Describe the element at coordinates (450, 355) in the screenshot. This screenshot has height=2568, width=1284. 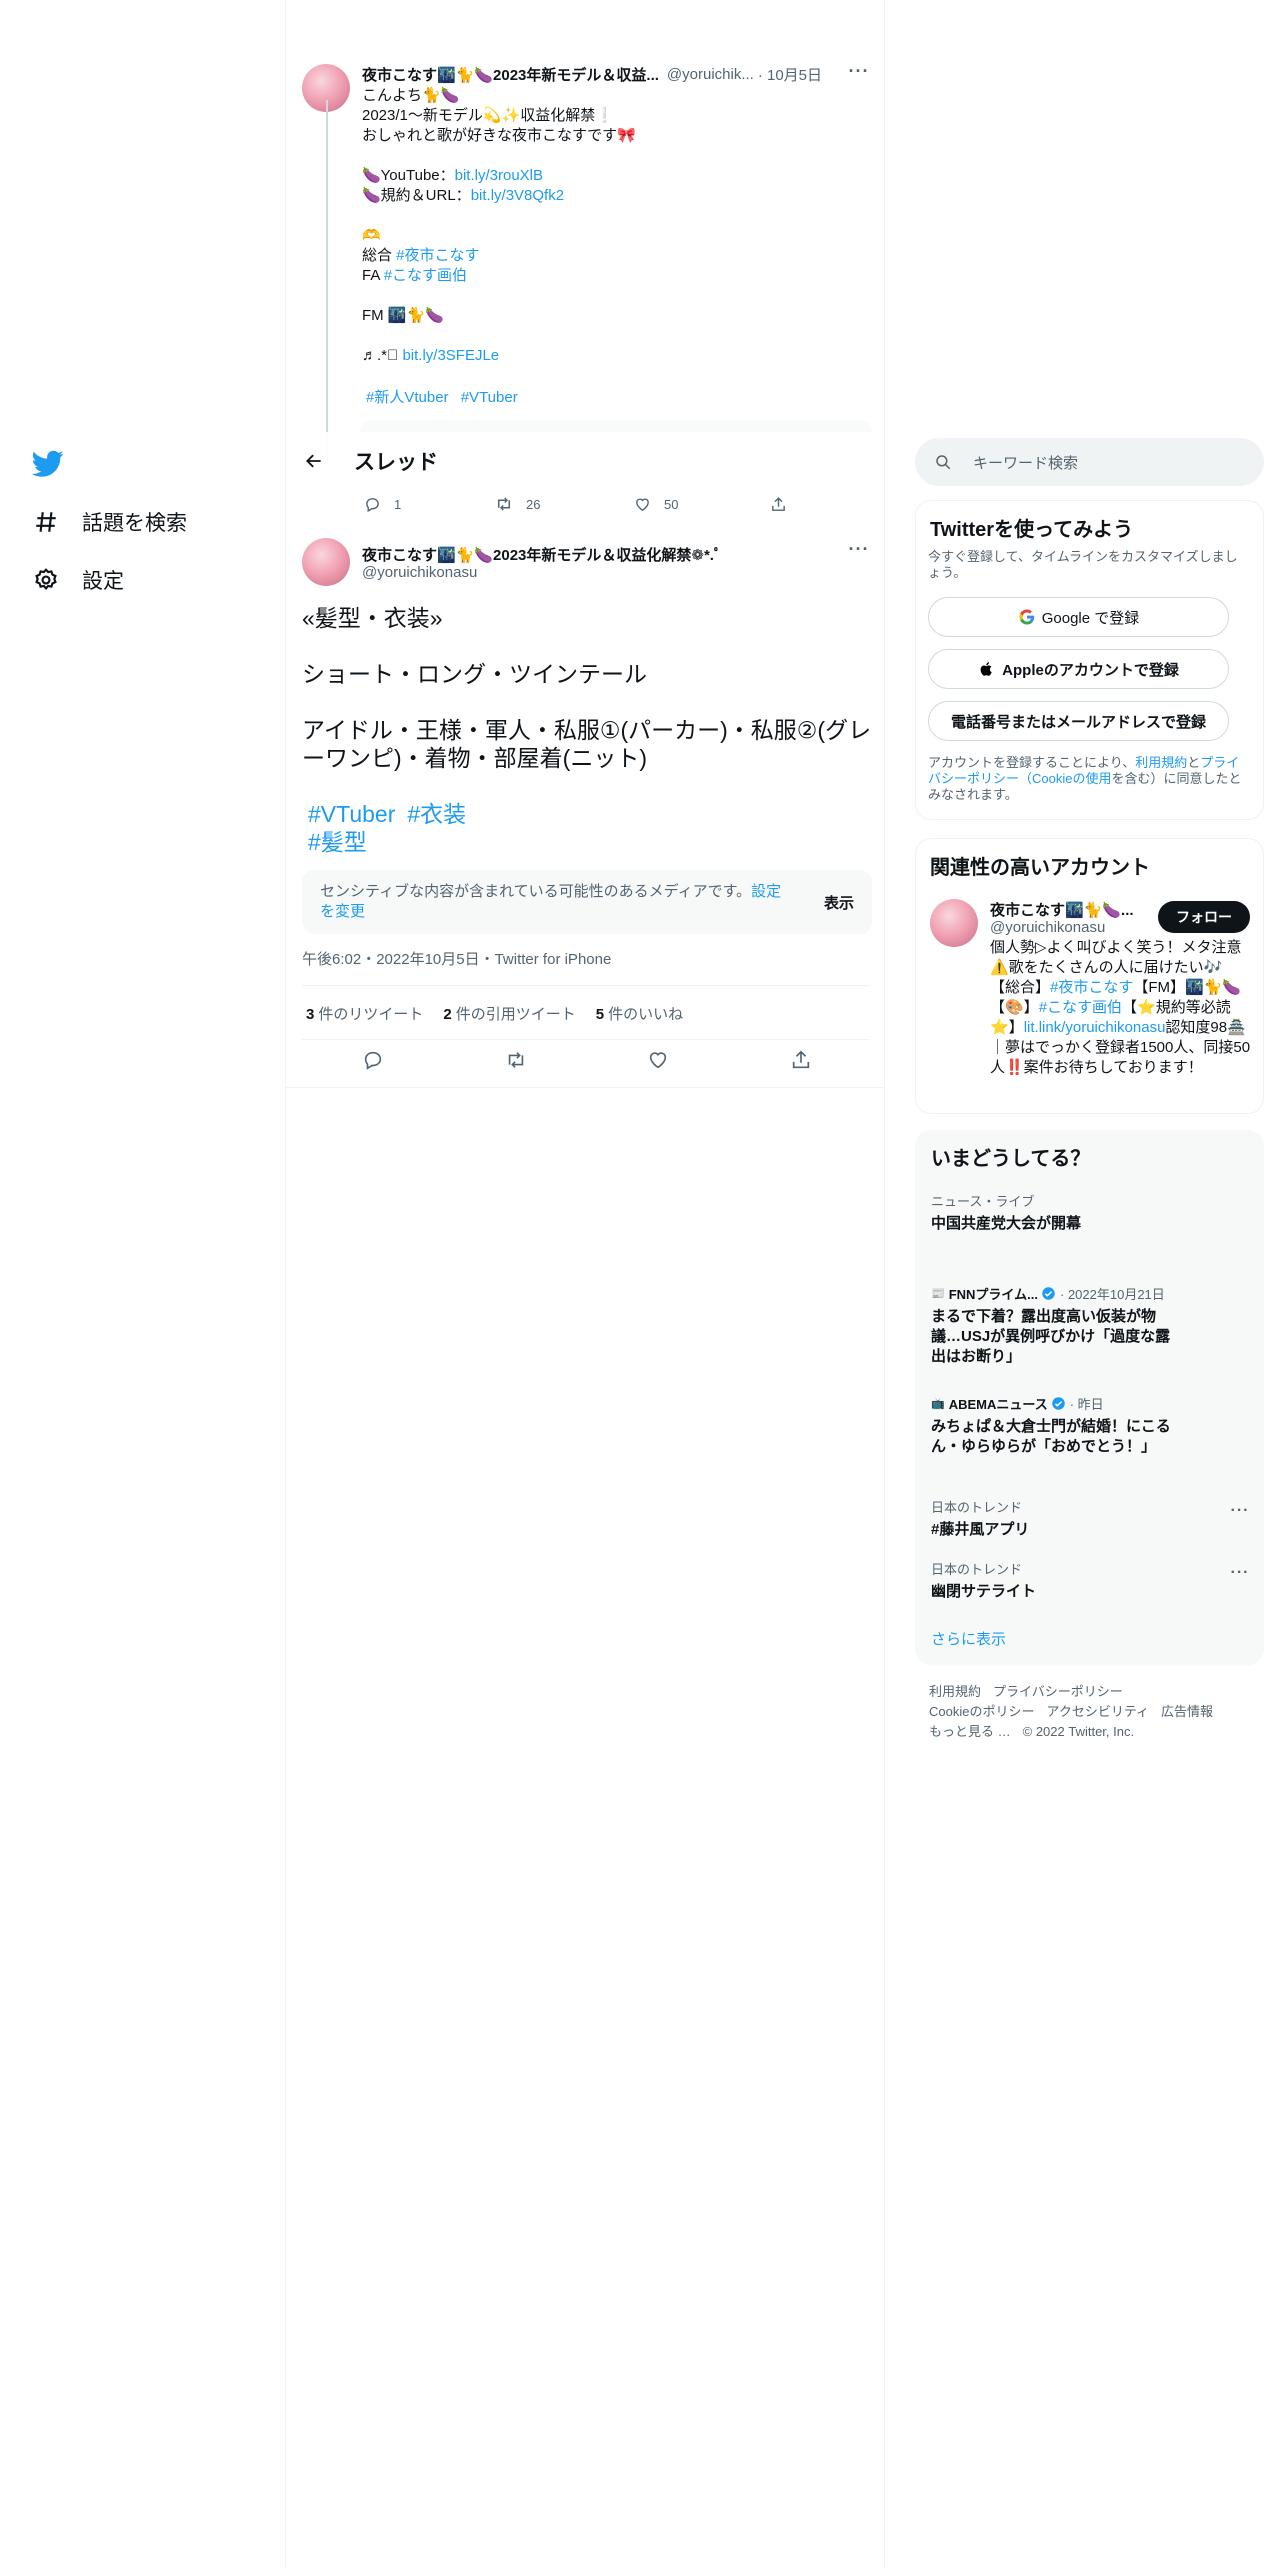
I see `music-link: bit.ly/3SFEJLe` at that location.